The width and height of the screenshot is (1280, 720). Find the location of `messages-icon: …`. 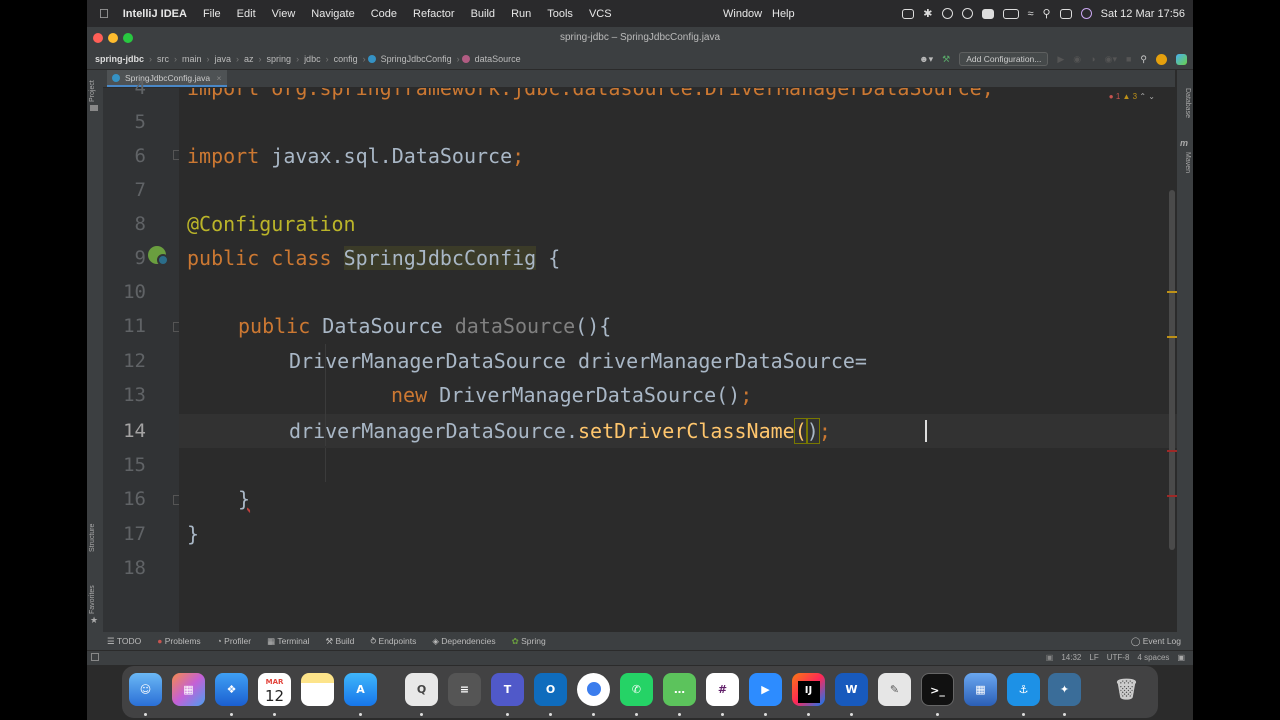

messages-icon: … is located at coordinates (679, 689).